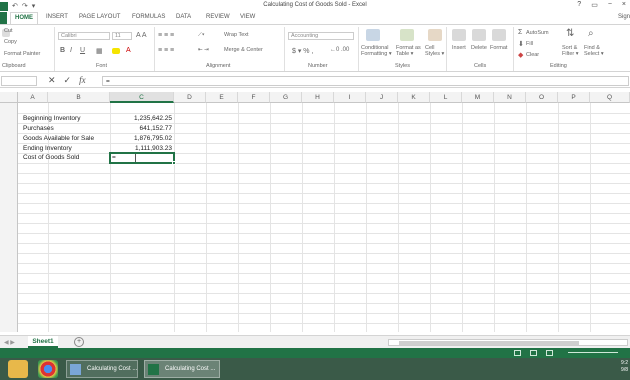 The width and height of the screenshot is (630, 380). I want to click on insert-function-icon: fx, so click(82, 80).